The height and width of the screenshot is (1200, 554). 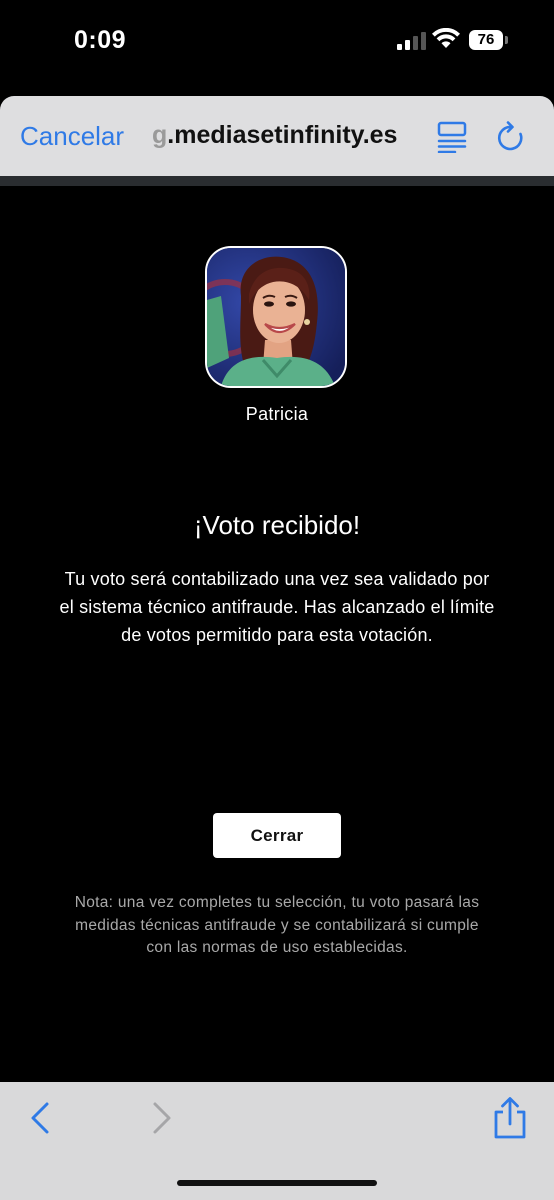 What do you see at coordinates (511, 137) in the screenshot?
I see `reload-icon` at bounding box center [511, 137].